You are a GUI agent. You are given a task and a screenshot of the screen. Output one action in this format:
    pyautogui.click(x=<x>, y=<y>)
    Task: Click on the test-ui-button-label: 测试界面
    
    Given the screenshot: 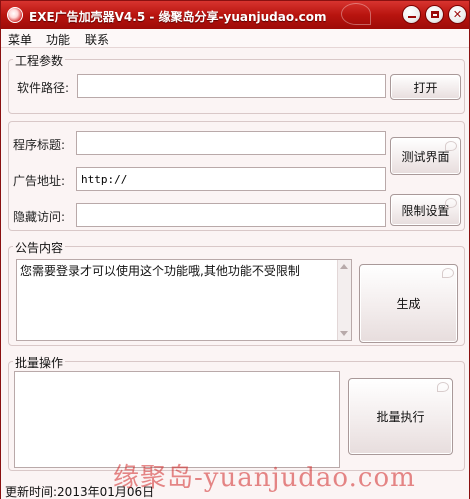 What is the action you would take?
    pyautogui.click(x=425, y=156)
    